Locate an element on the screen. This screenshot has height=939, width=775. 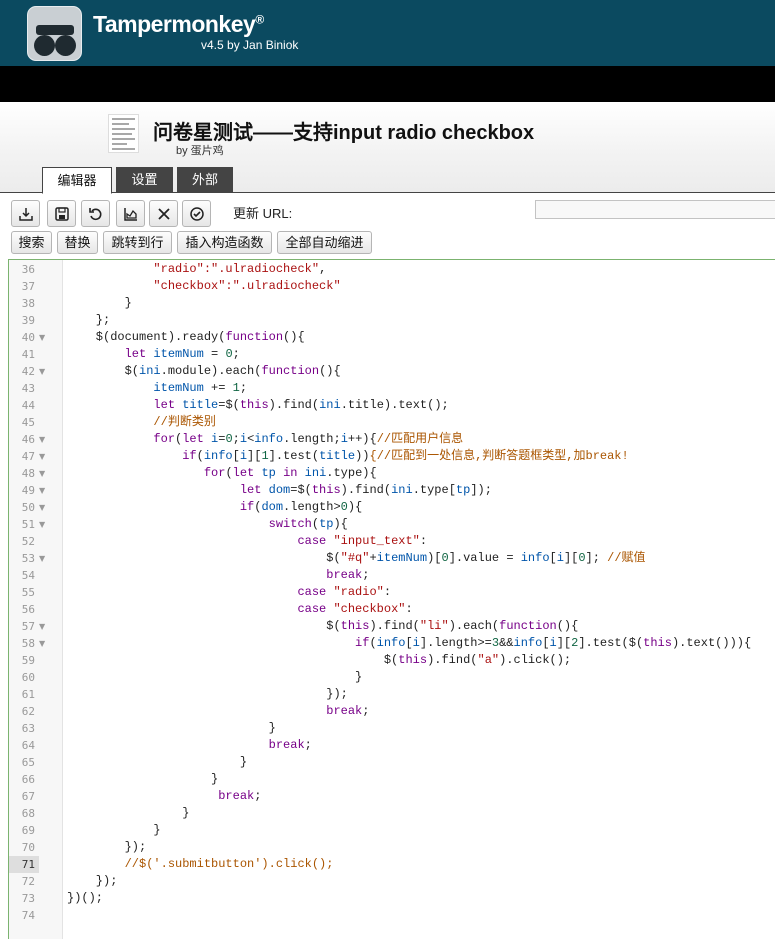
save-button is located at coordinates (61, 213).